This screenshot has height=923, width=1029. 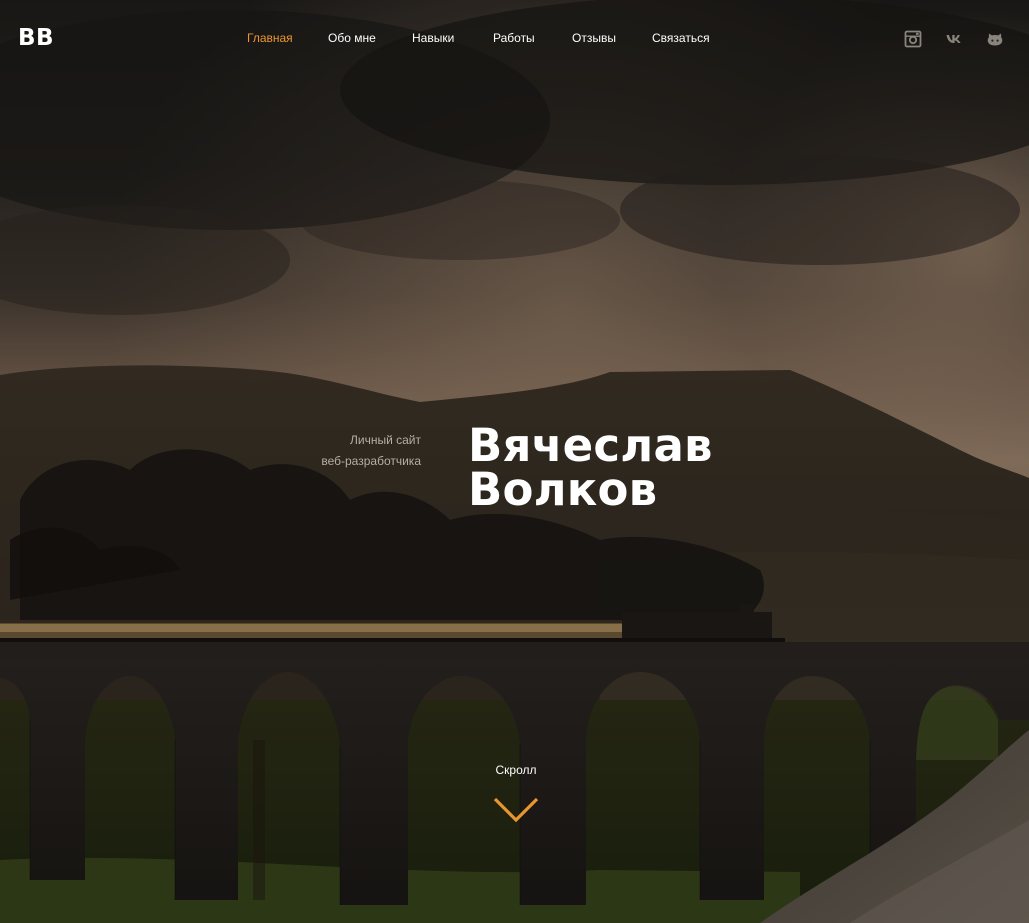 I want to click on social-links, so click(x=514, y=39).